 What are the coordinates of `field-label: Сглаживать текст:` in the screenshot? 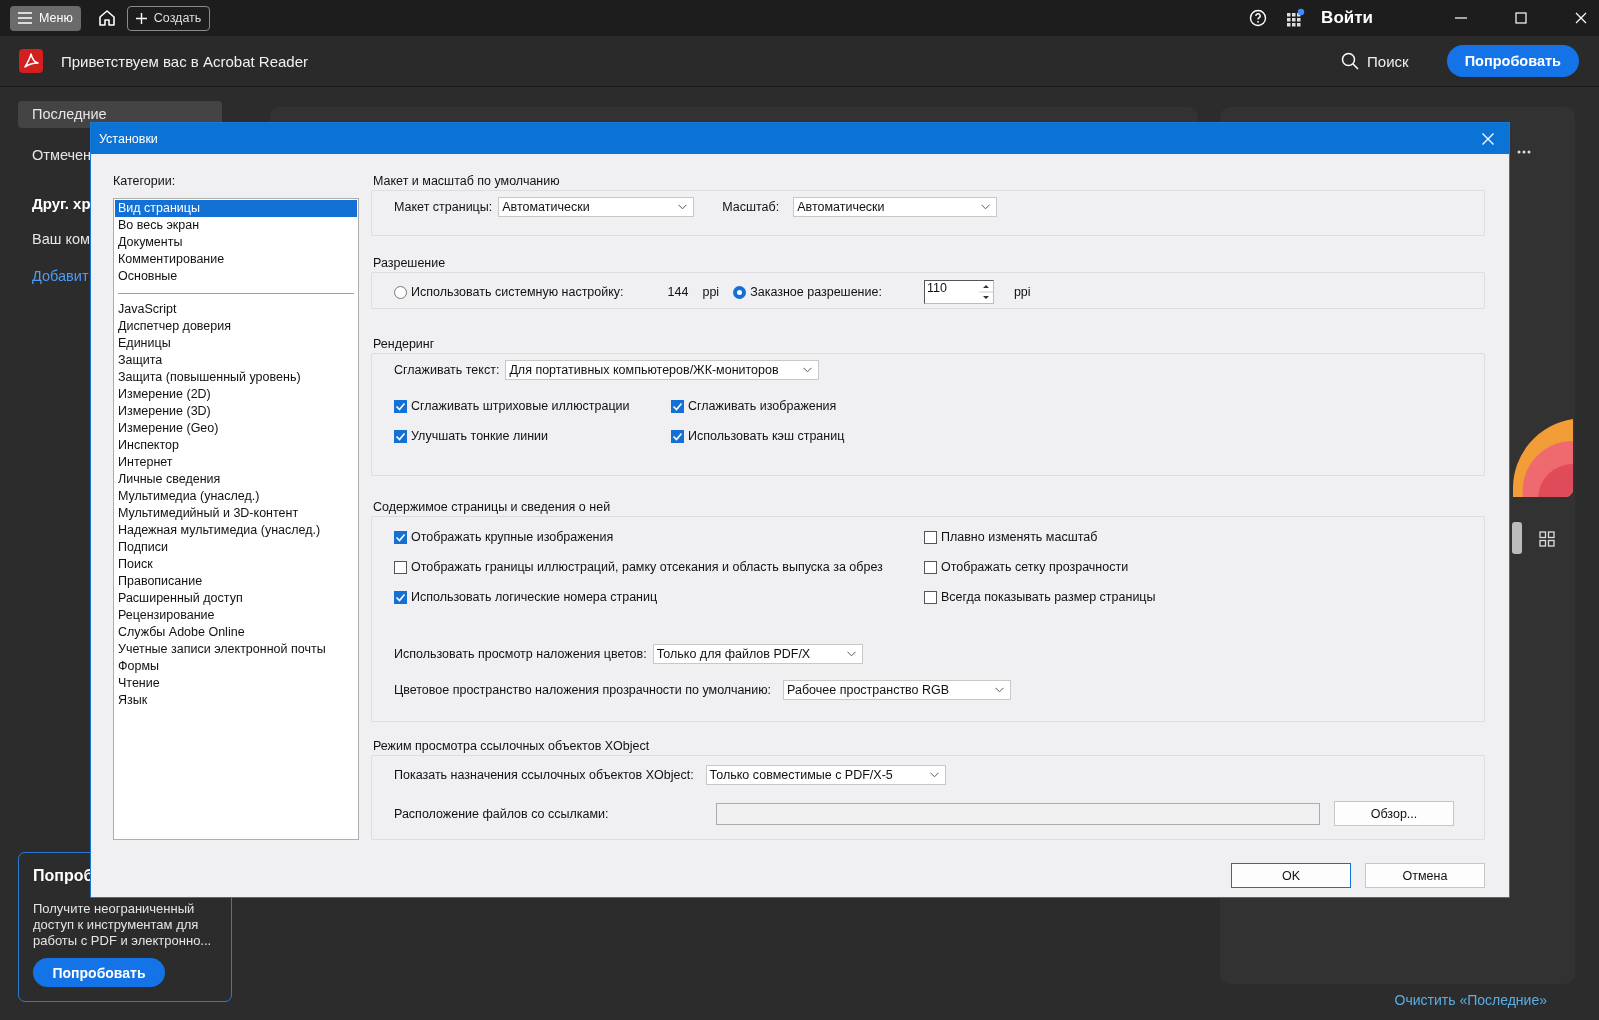 It's located at (447, 370).